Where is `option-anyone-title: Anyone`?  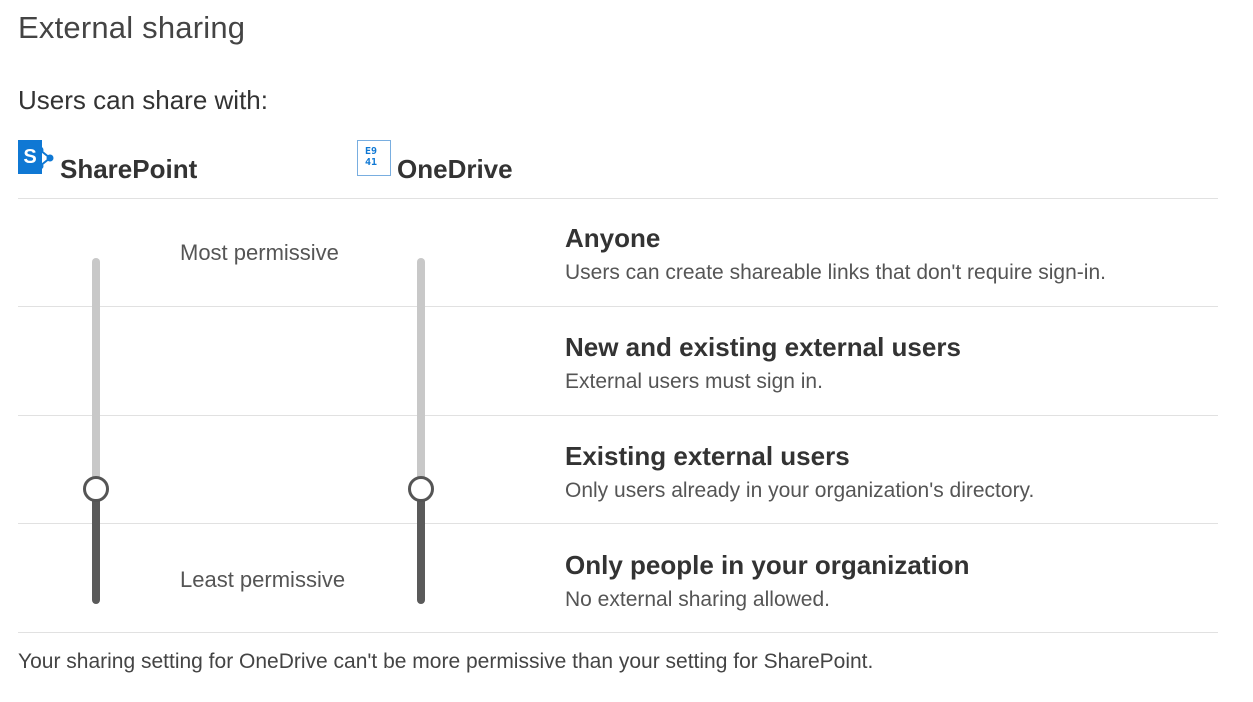
option-anyone-title: Anyone is located at coordinates (613, 238).